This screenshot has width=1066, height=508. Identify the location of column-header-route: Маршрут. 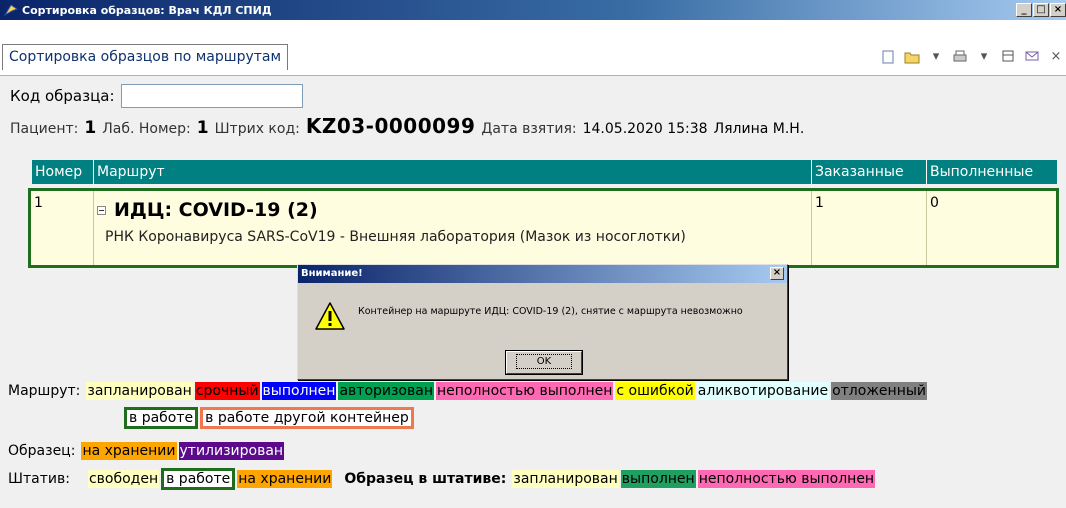
(453, 172).